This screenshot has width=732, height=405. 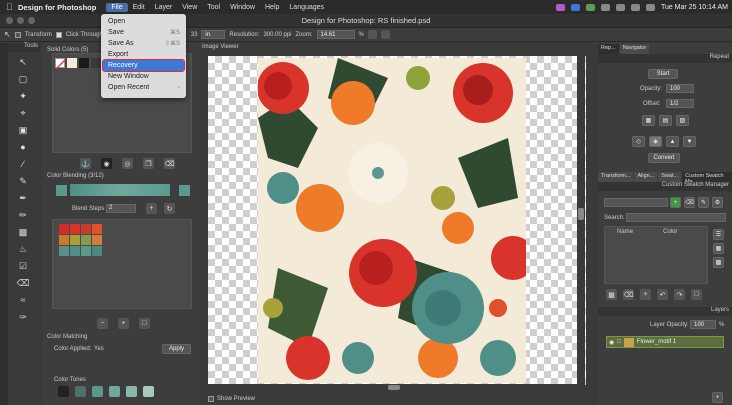 I want to click on menu-item-open: Open, so click(x=143, y=21).